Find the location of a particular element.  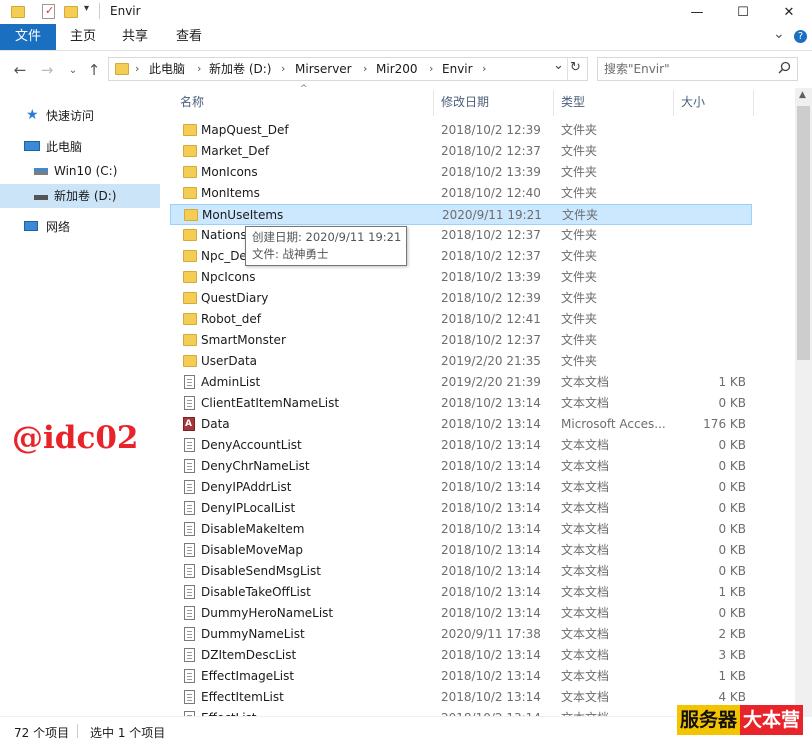

nav-item-quick-access: ★ 快速访问 is located at coordinates (80, 116).